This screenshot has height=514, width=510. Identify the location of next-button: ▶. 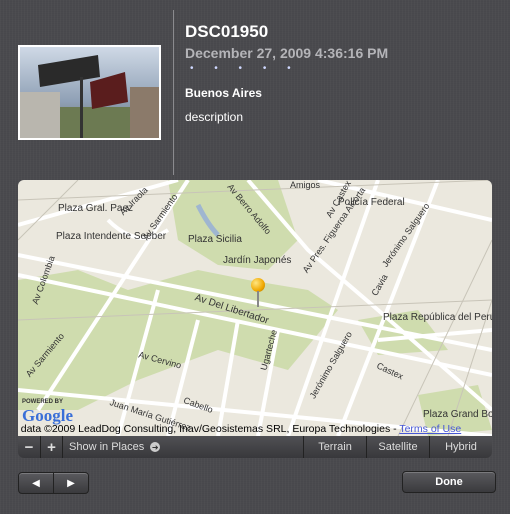
(71, 483).